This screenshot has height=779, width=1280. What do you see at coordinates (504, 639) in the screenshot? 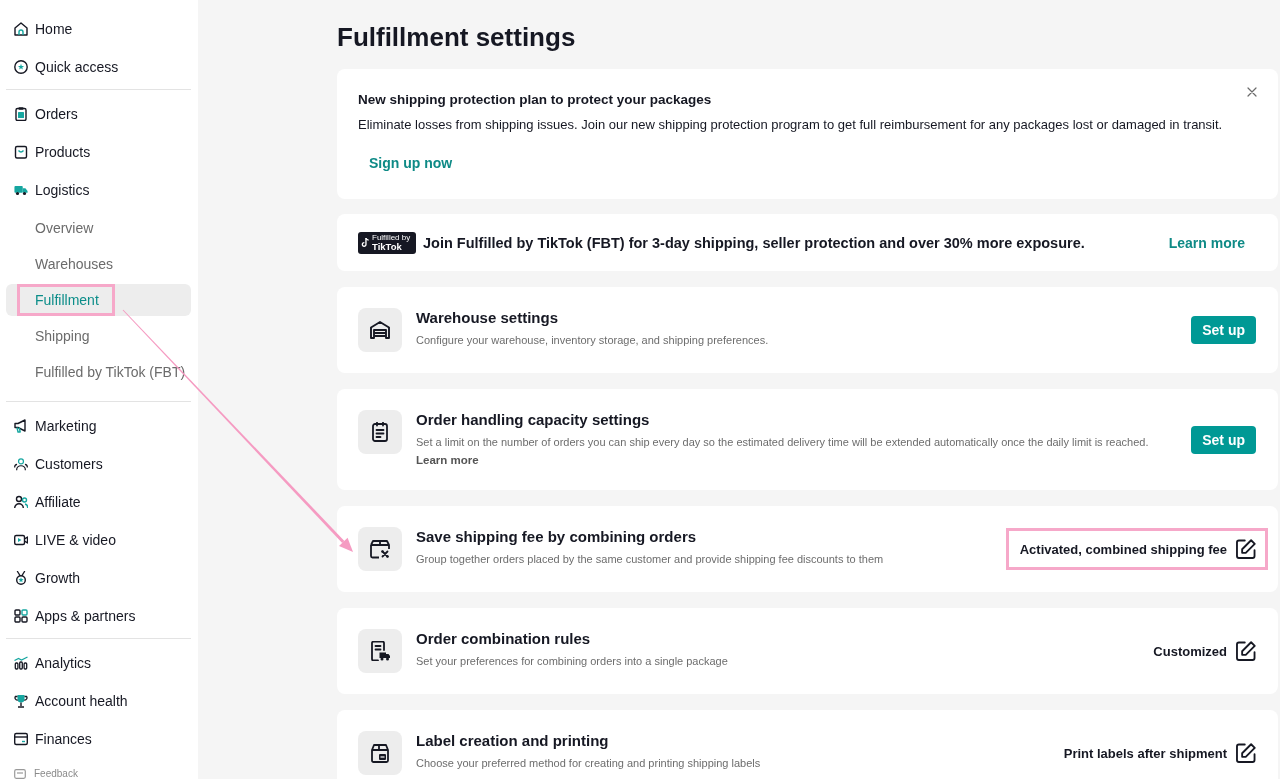
I see `setting-title: Order combination rules` at bounding box center [504, 639].